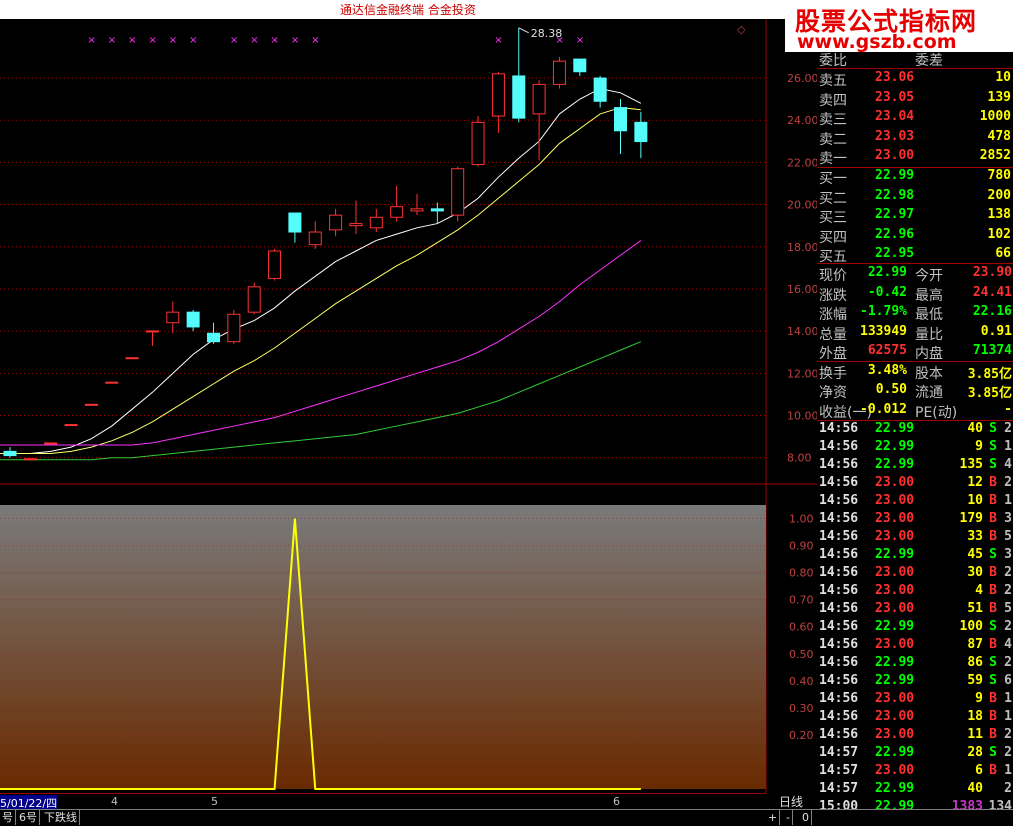  Describe the element at coordinates (979, 590) in the screenshot. I see `tick-volume: 4` at that location.